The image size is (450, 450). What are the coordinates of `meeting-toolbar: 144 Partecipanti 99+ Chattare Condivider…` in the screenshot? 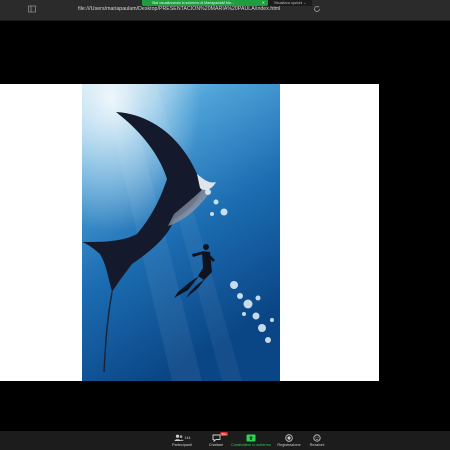 It's located at (225, 440).